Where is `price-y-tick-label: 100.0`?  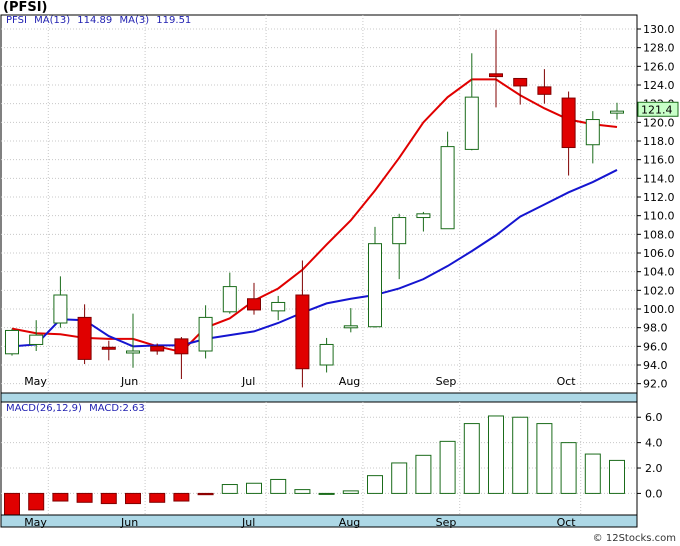 price-y-tick-label: 100.0 is located at coordinates (659, 309).